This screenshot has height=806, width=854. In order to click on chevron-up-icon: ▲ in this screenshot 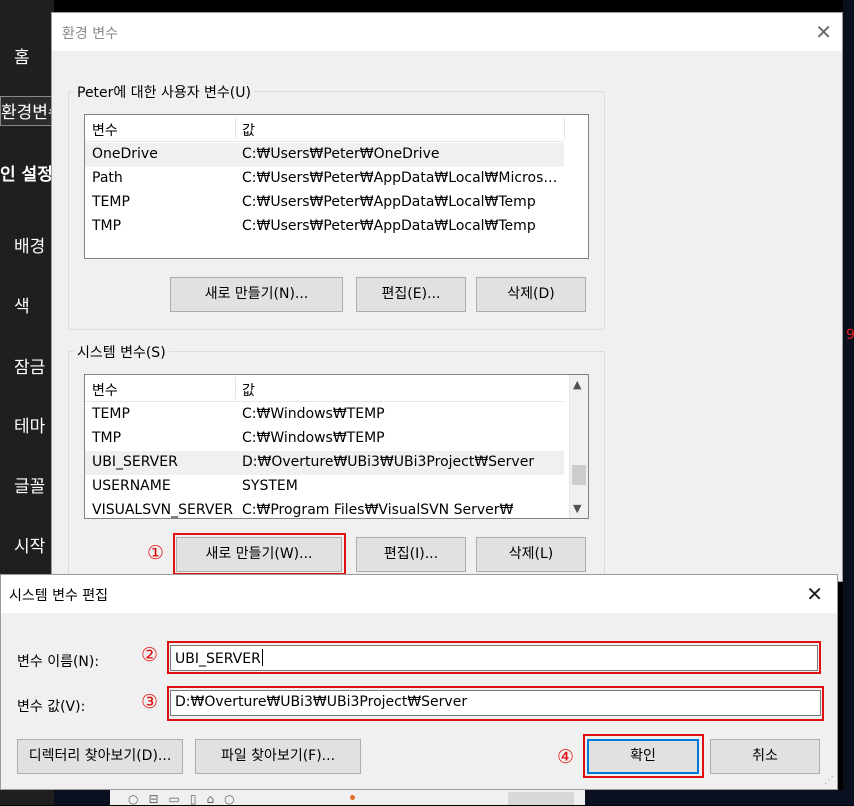, I will do `click(577, 384)`.